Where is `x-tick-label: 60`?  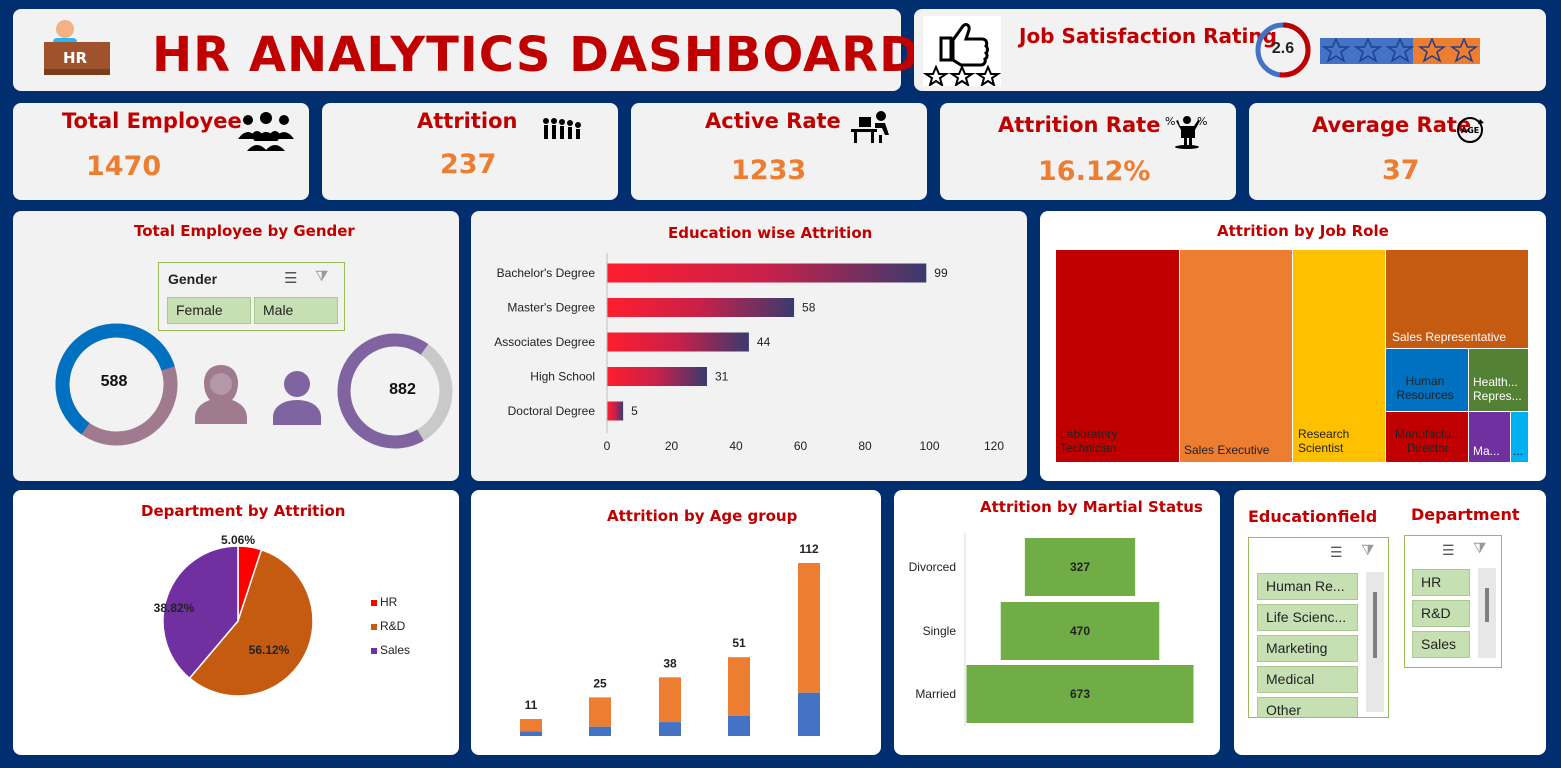
x-tick-label: 60 is located at coordinates (801, 446).